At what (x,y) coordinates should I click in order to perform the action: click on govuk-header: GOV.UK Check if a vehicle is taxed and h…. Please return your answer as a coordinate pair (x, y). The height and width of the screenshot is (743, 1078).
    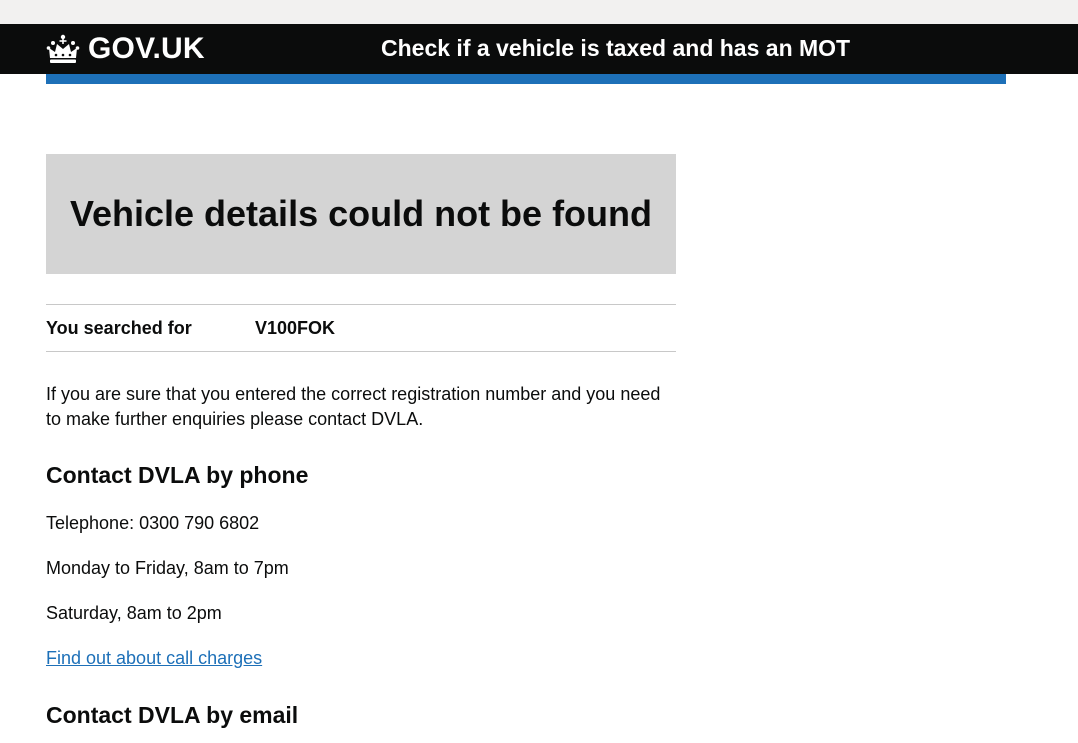
    Looking at the image, I should click on (539, 49).